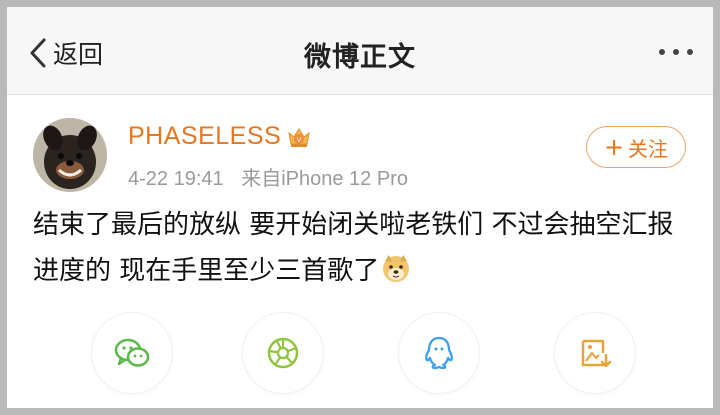 This screenshot has height=415, width=720. What do you see at coordinates (299, 140) in the screenshot?
I see `svg-text: V` at bounding box center [299, 140].